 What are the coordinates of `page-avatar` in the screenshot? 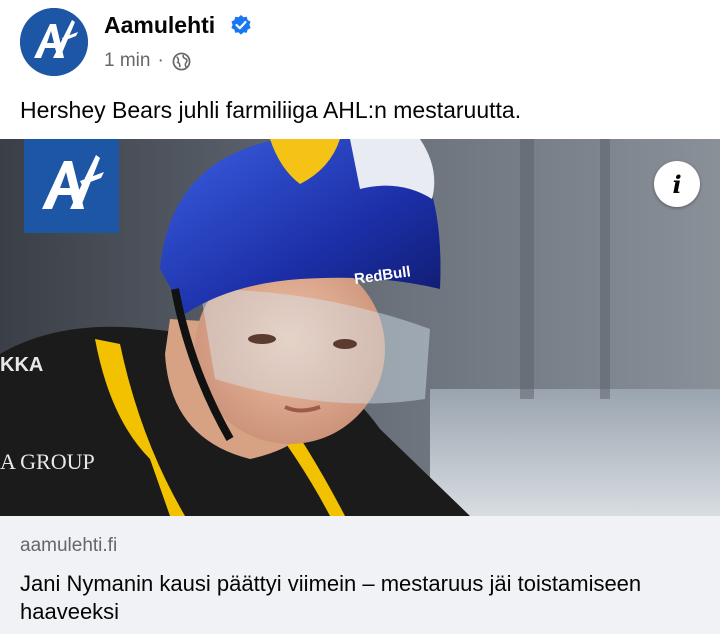 It's located at (54, 42).